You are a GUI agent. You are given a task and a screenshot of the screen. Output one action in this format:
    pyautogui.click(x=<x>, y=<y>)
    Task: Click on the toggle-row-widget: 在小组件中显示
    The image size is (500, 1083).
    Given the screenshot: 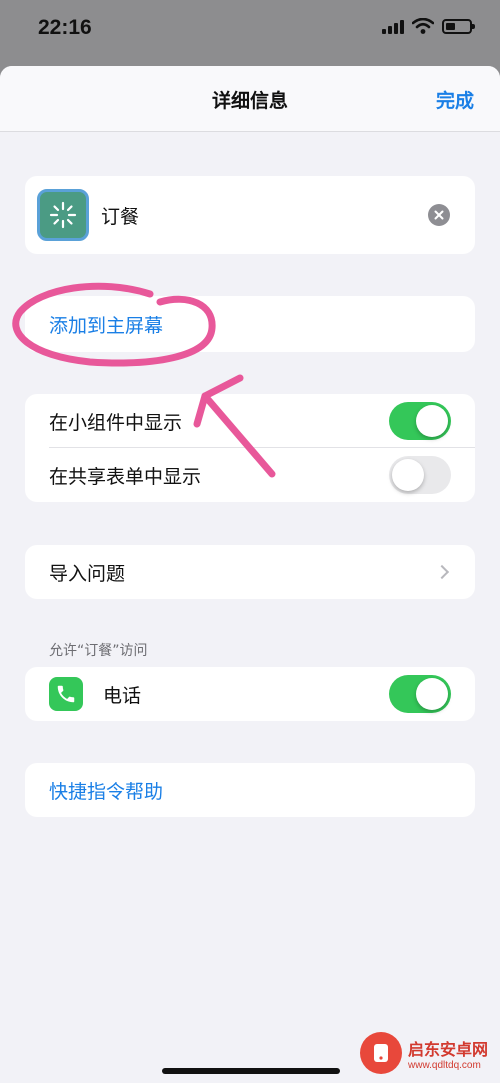 What is the action you would take?
    pyautogui.click(x=250, y=421)
    